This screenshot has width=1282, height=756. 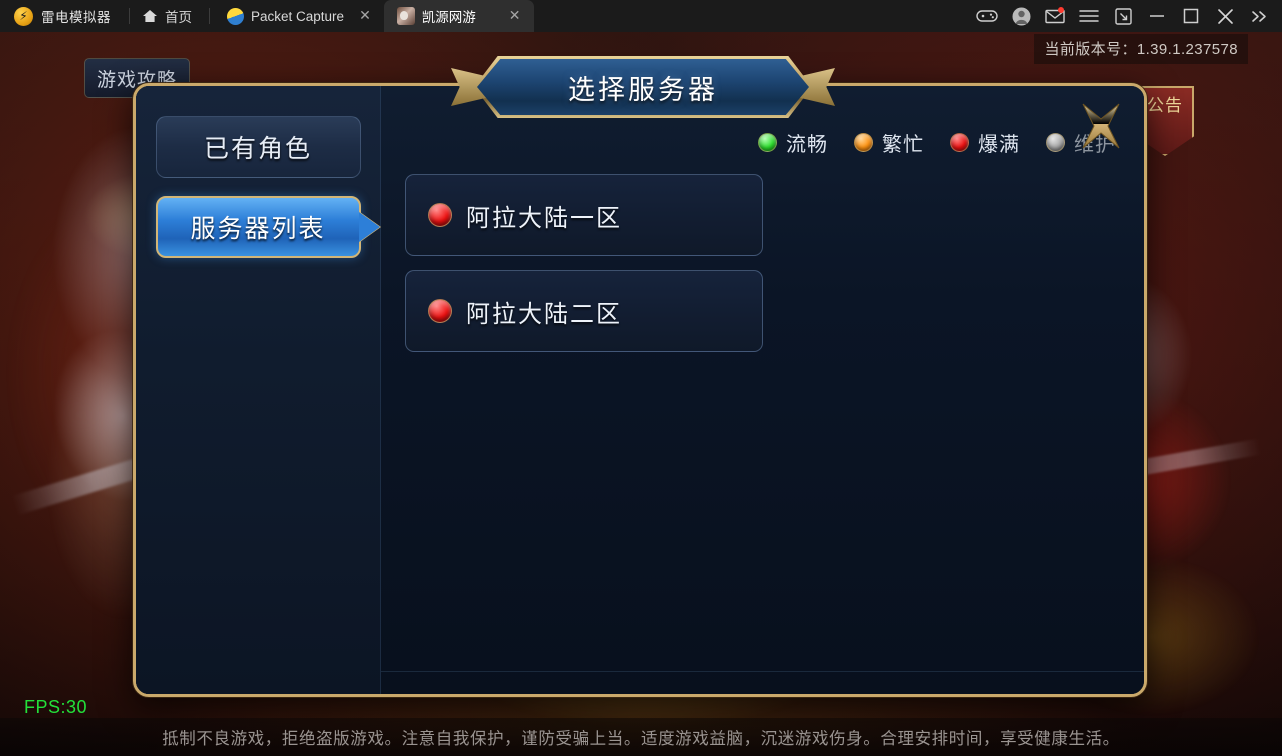 I want to click on status-legend: 流畅 繁忙 爆满 维护, so click(x=937, y=142).